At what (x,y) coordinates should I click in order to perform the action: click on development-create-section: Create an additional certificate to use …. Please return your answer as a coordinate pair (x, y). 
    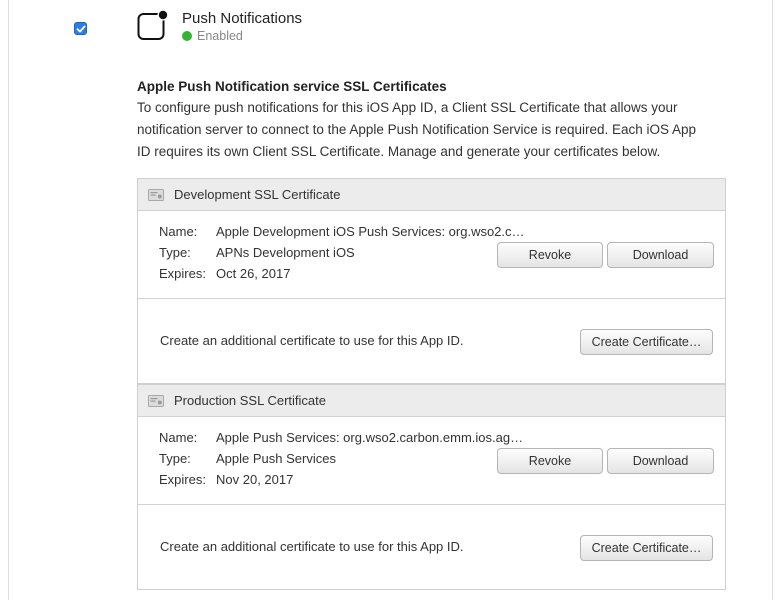
    Looking at the image, I should click on (431, 341).